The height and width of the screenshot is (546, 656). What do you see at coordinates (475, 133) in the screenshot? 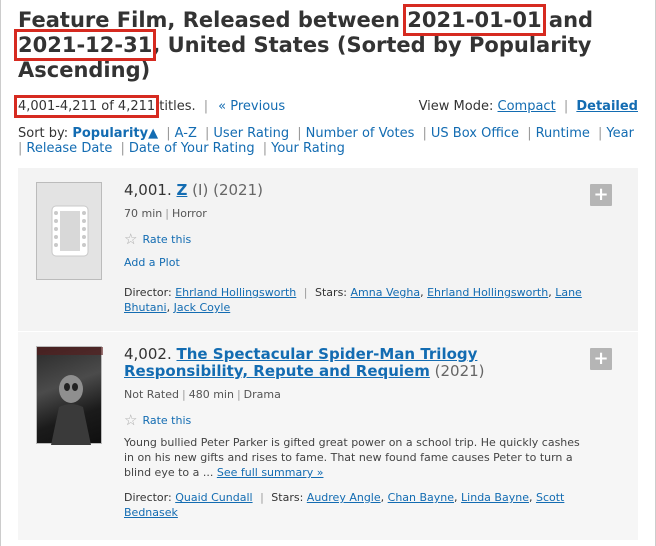
I see `sort-us-box-office: US Box Office` at bounding box center [475, 133].